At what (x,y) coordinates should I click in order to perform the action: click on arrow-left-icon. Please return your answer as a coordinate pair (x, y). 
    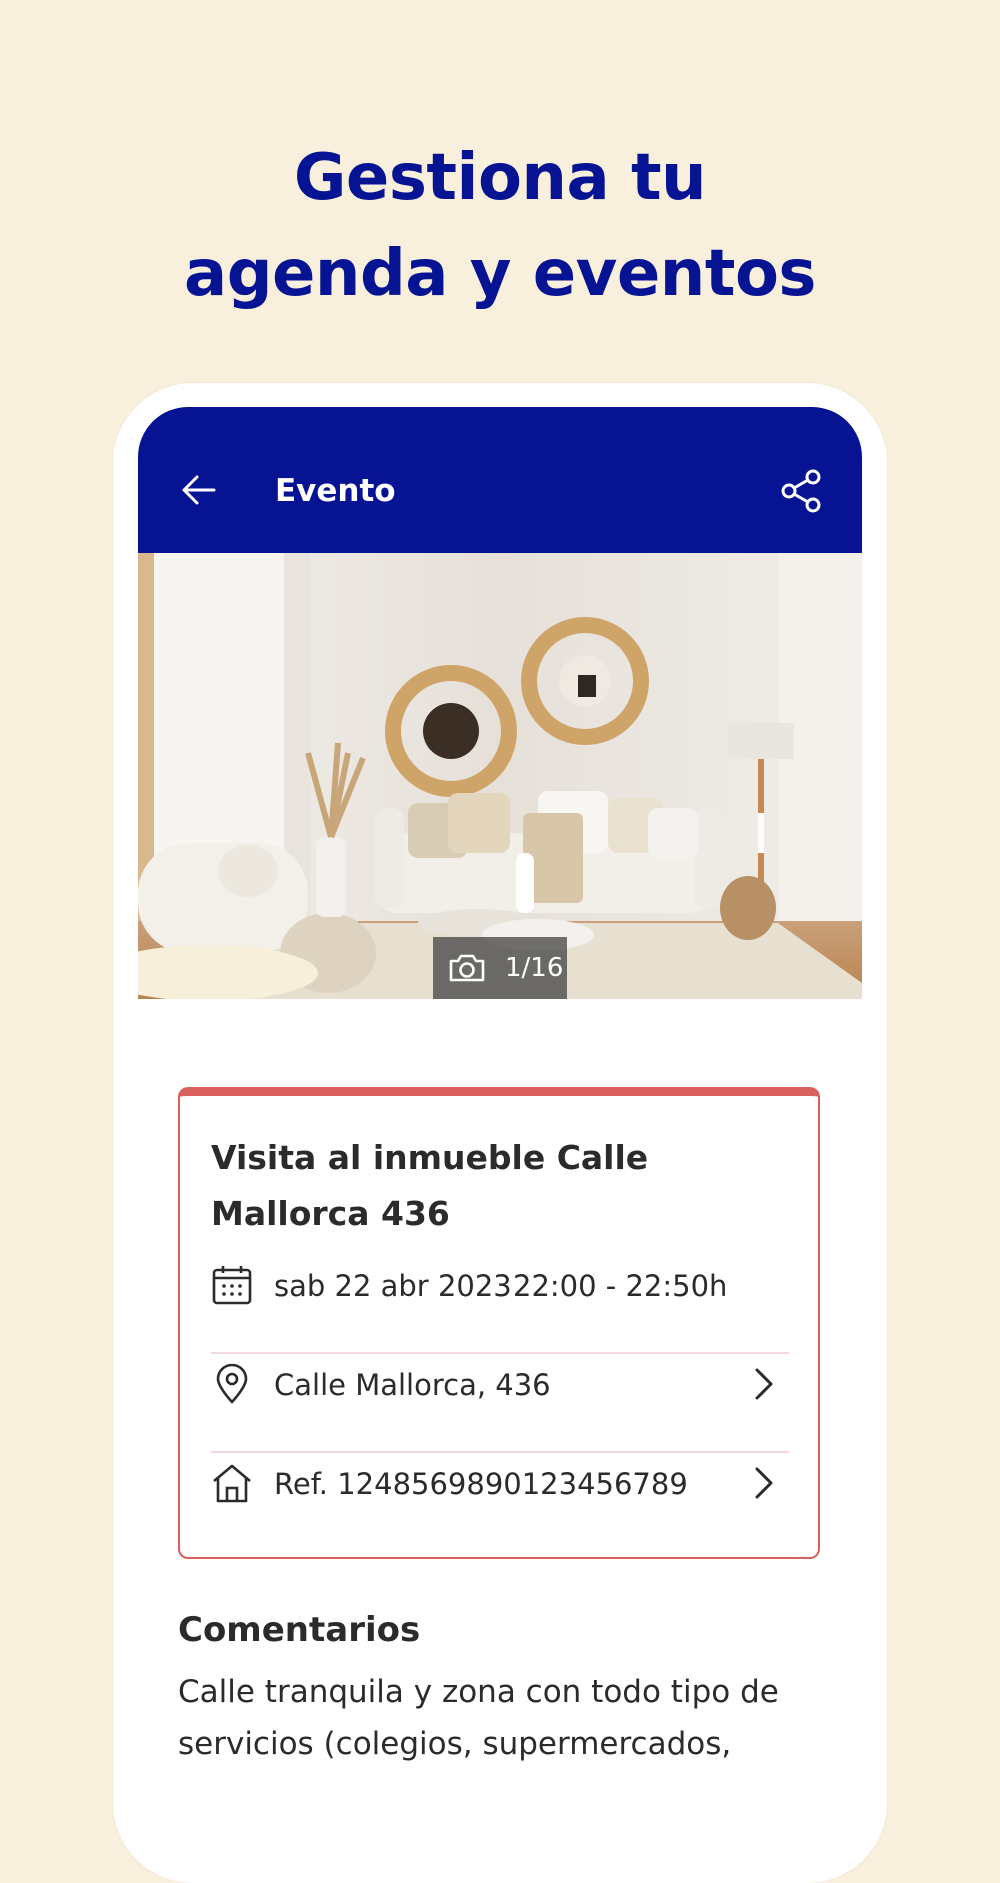
    Looking at the image, I should click on (199, 490).